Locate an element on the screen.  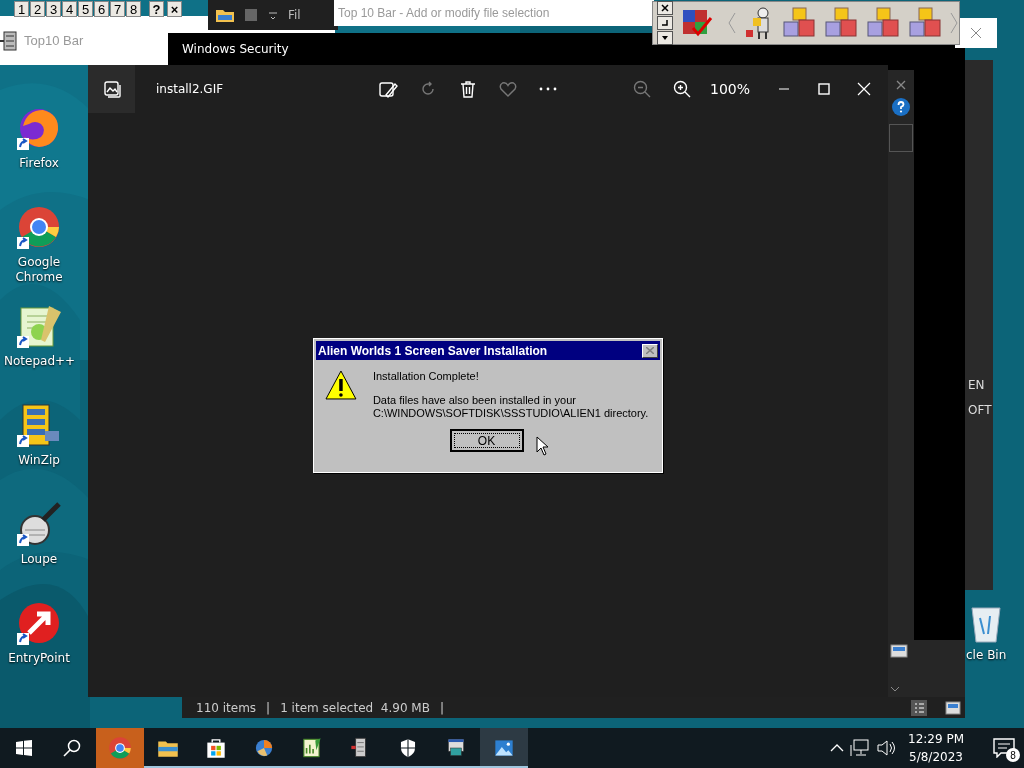
number-button: 2 is located at coordinates (37, 9).